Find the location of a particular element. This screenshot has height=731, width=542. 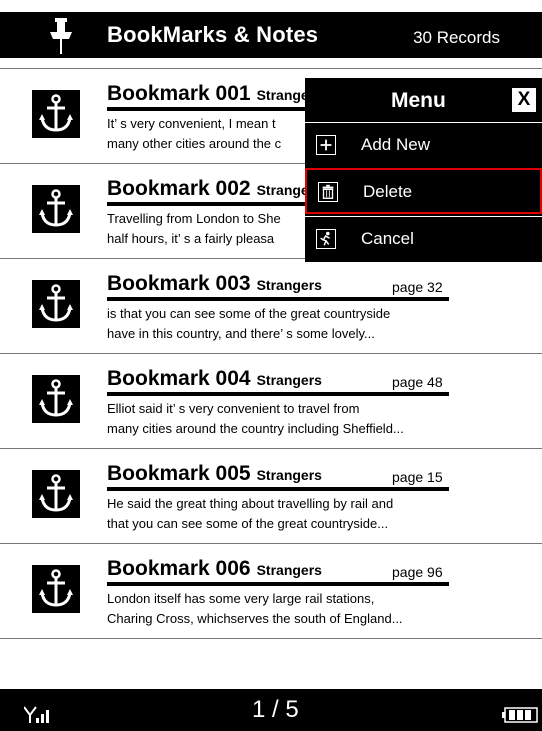

page-indicator: 1 / 5 is located at coordinates (275, 709).